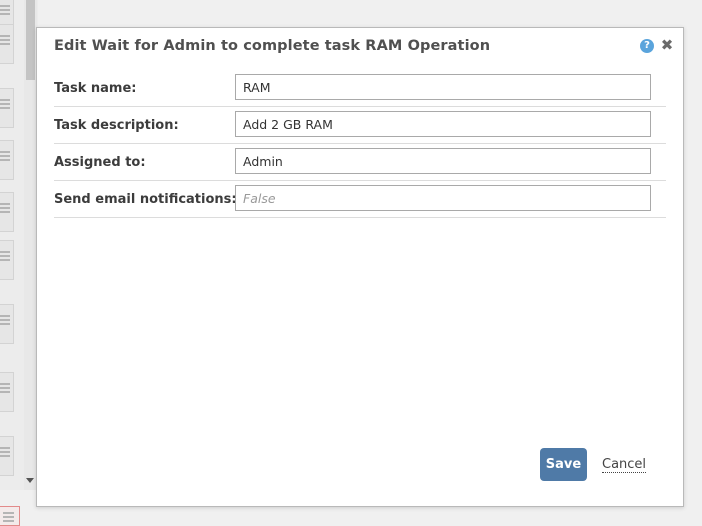  I want to click on background-selected-card, so click(10, 516).